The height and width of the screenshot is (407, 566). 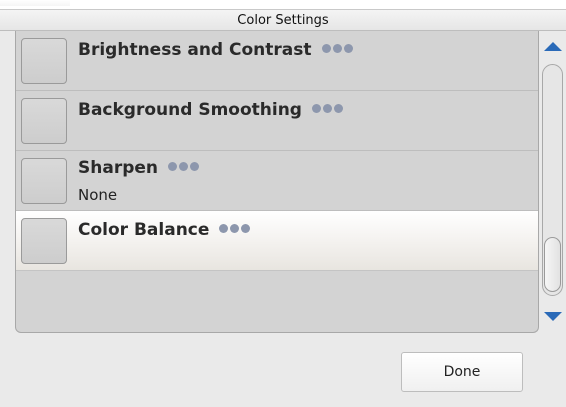 I want to click on list-item-sharpen: Sharpen None, so click(x=277, y=181).